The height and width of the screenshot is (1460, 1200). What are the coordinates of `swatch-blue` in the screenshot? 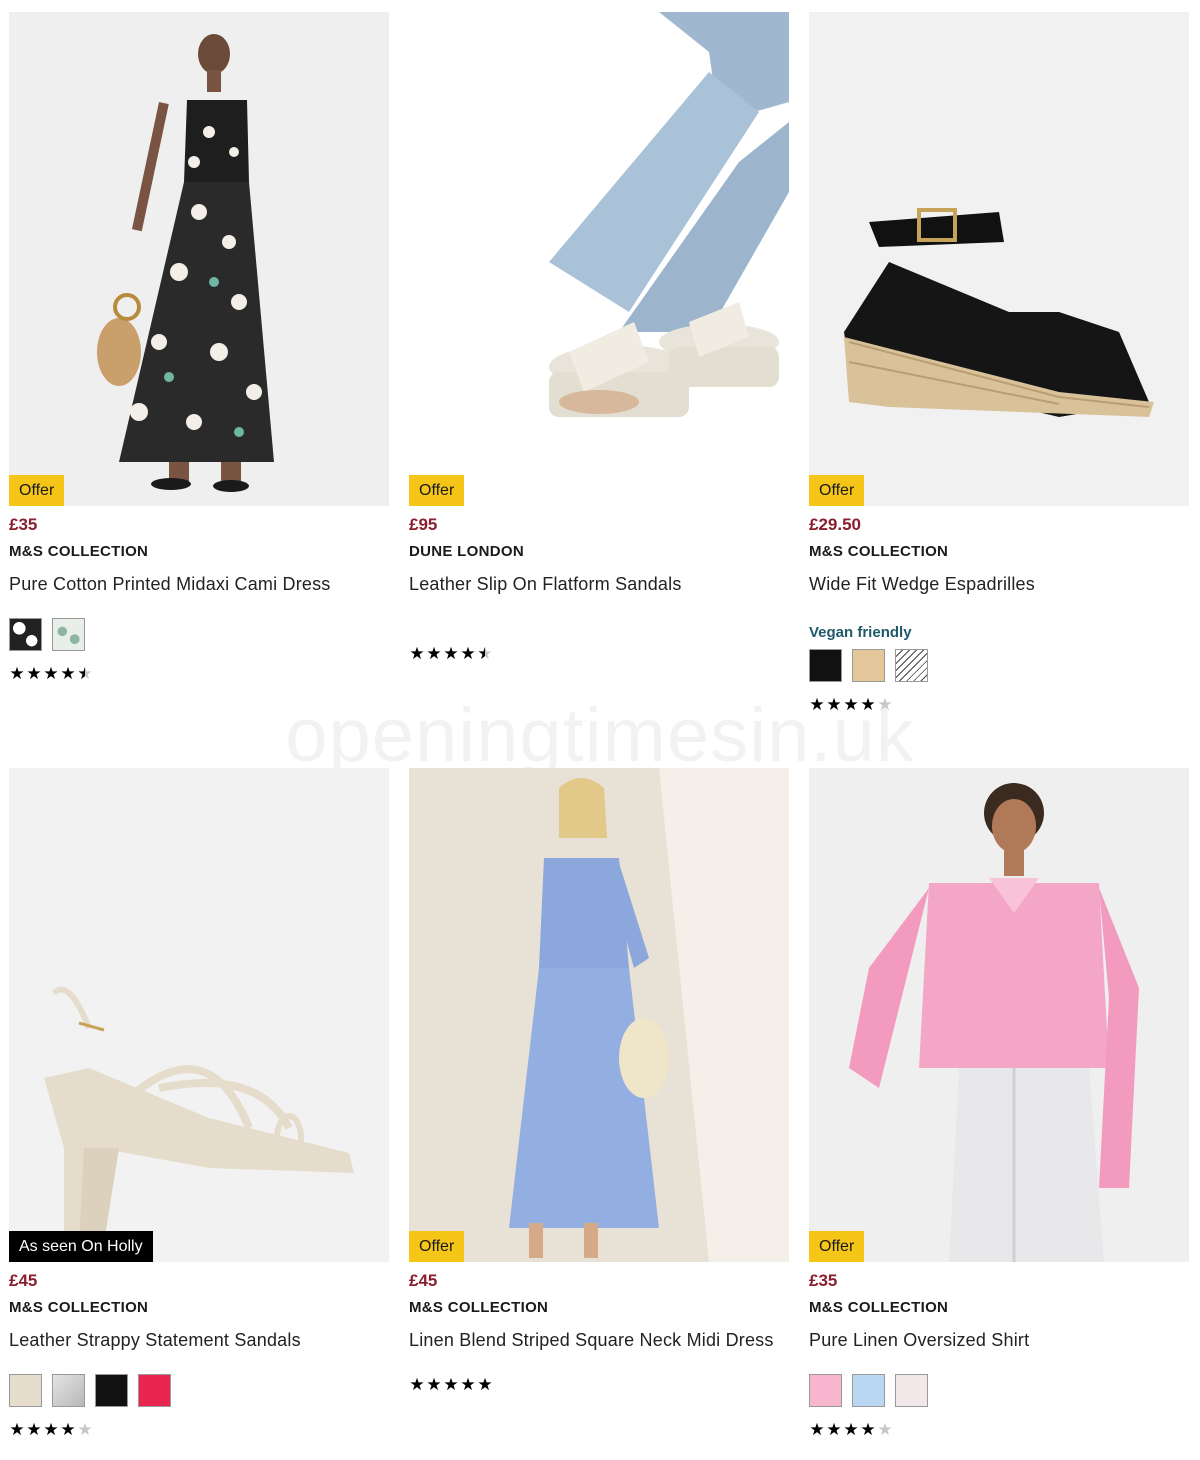 It's located at (868, 1390).